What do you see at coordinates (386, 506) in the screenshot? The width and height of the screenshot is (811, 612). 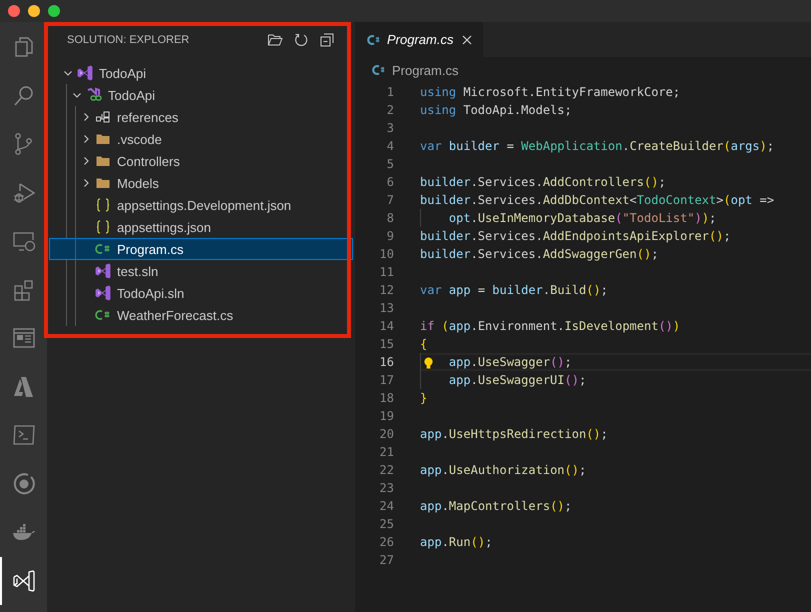 I see `line-number: 24` at bounding box center [386, 506].